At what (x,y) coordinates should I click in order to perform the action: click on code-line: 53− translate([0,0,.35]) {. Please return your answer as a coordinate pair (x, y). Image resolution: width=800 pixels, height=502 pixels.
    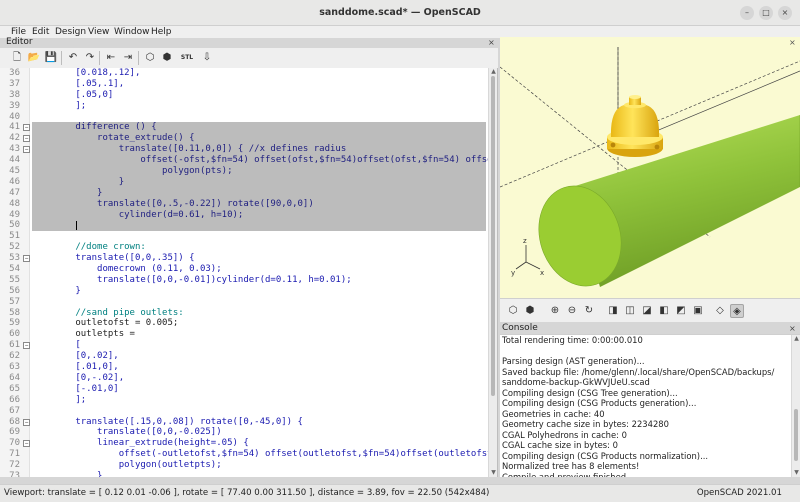
    Looking at the image, I should click on (244, 258).